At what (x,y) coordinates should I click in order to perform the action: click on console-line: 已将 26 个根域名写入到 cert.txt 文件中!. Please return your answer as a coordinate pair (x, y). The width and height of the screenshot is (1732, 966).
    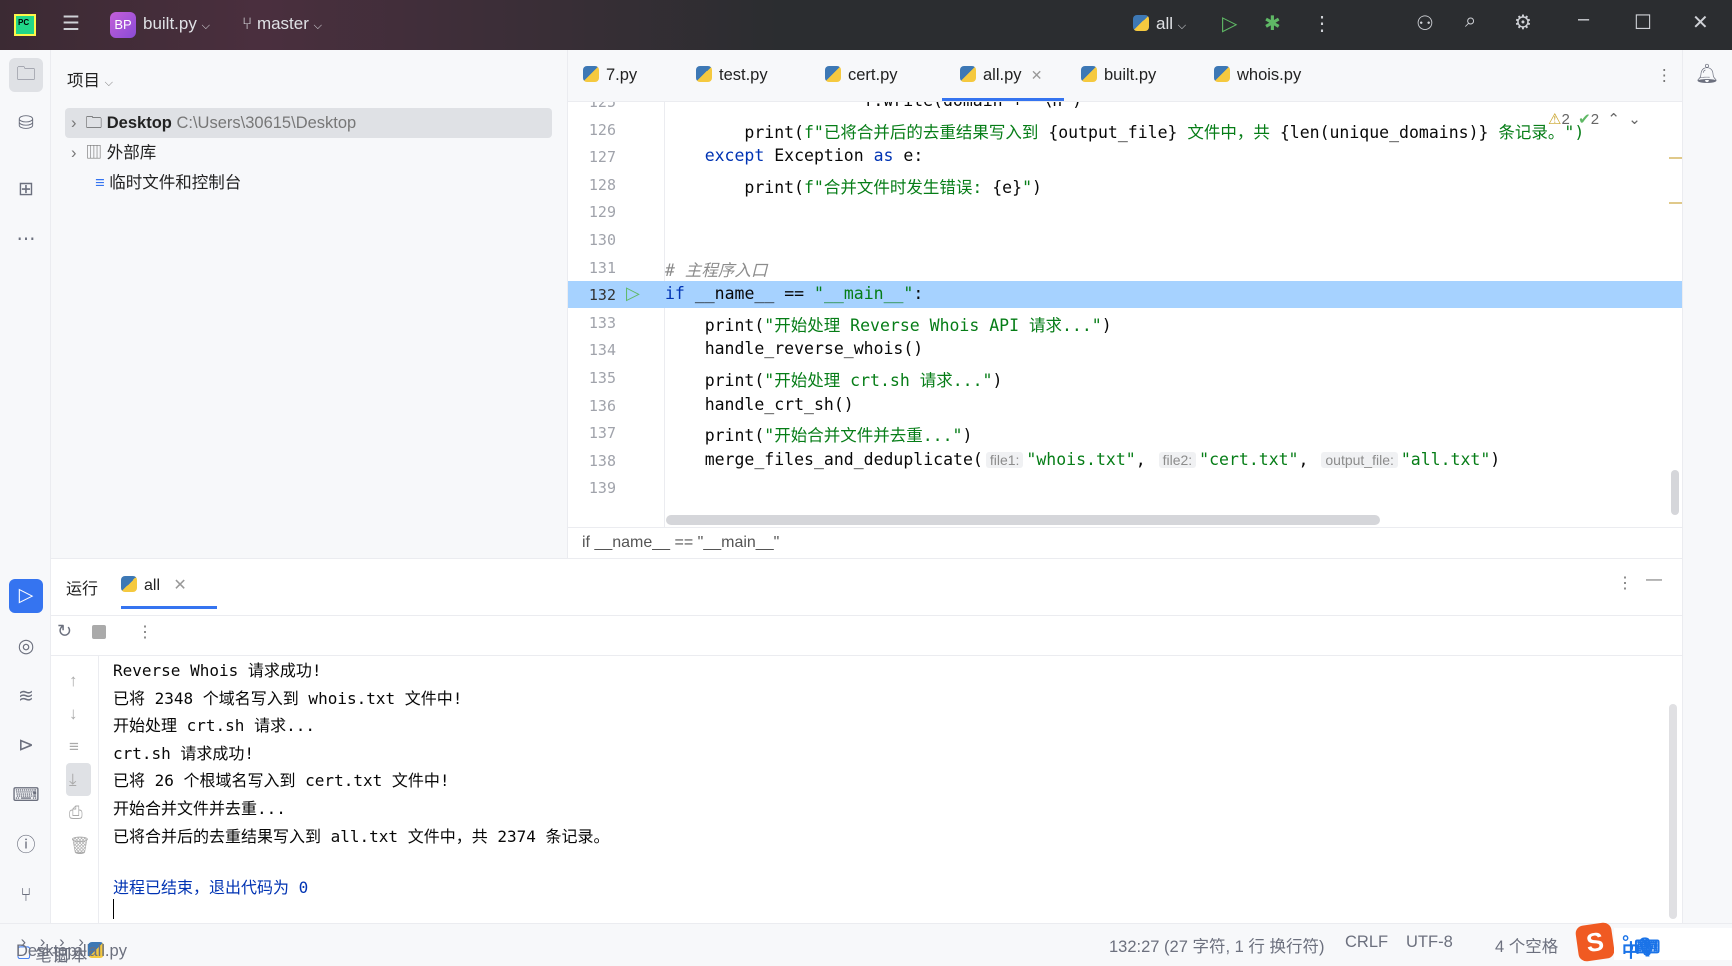
    Looking at the image, I should click on (281, 781).